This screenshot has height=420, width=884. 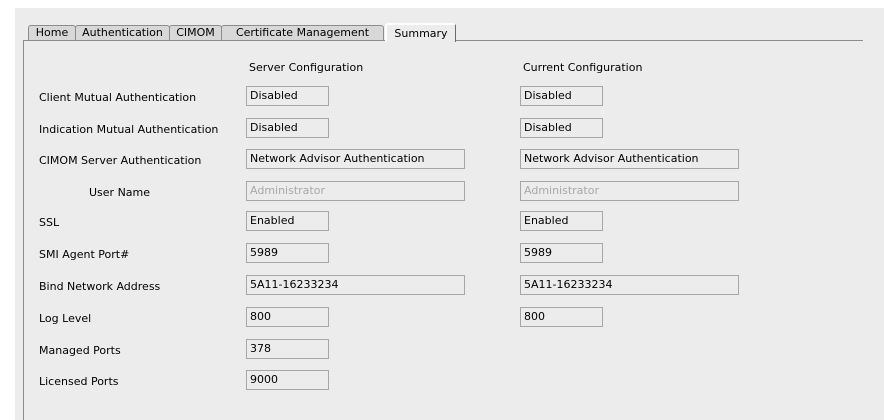 I want to click on bind-network-address-server-field: 5A11-16233234, so click(x=355, y=285).